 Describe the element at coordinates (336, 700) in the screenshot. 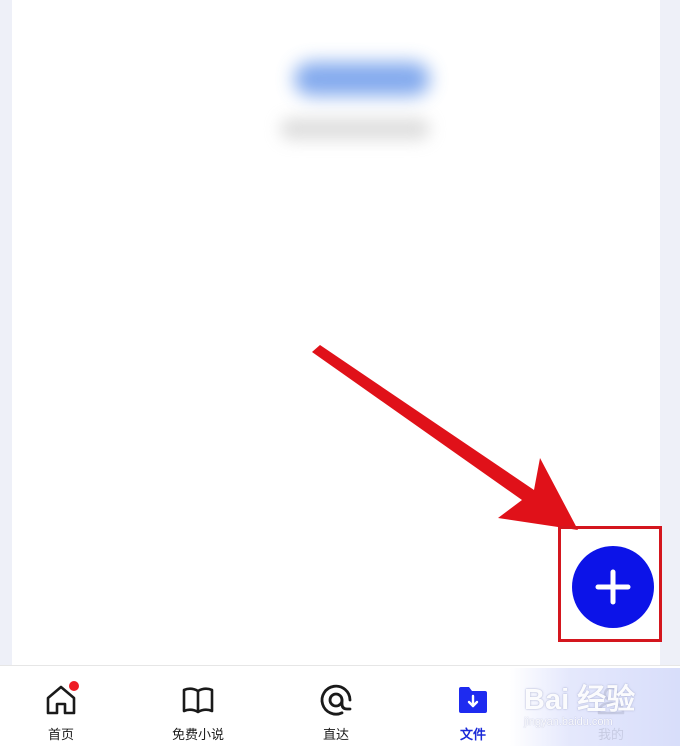

I see `direct-icon` at that location.